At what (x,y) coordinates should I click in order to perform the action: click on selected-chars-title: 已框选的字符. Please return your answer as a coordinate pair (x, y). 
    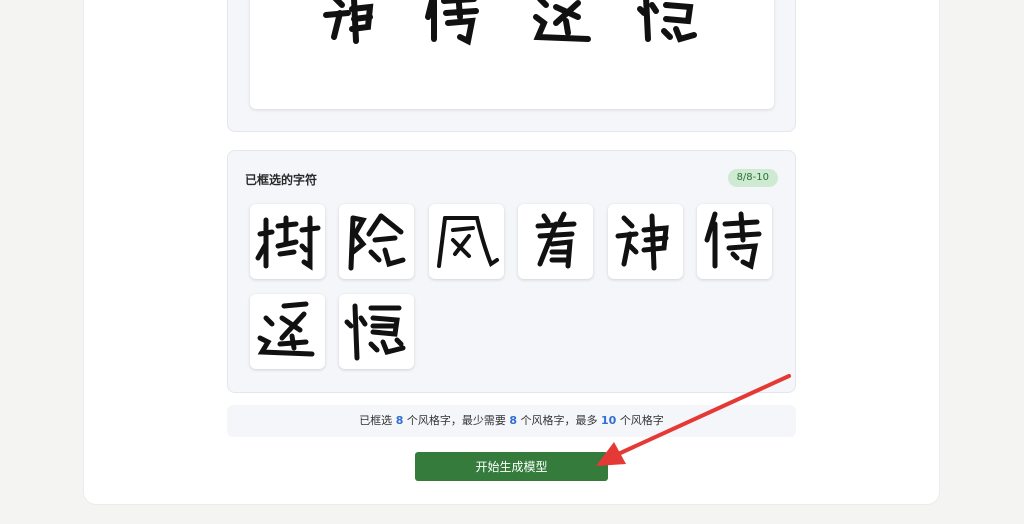
    Looking at the image, I should click on (281, 180).